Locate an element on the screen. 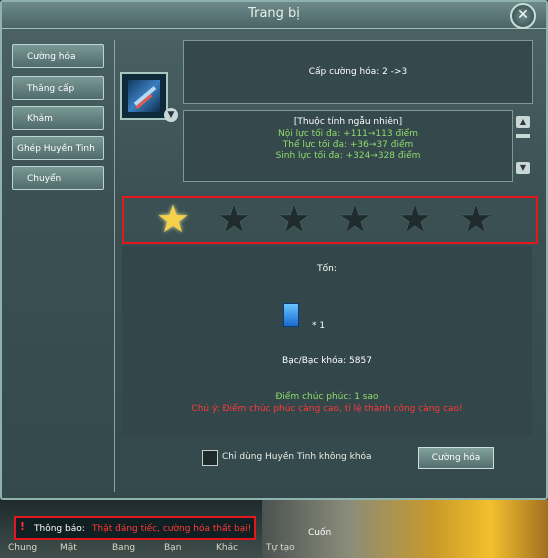  level-text: Cấp cường hóa: 2 ->3 is located at coordinates (358, 72).